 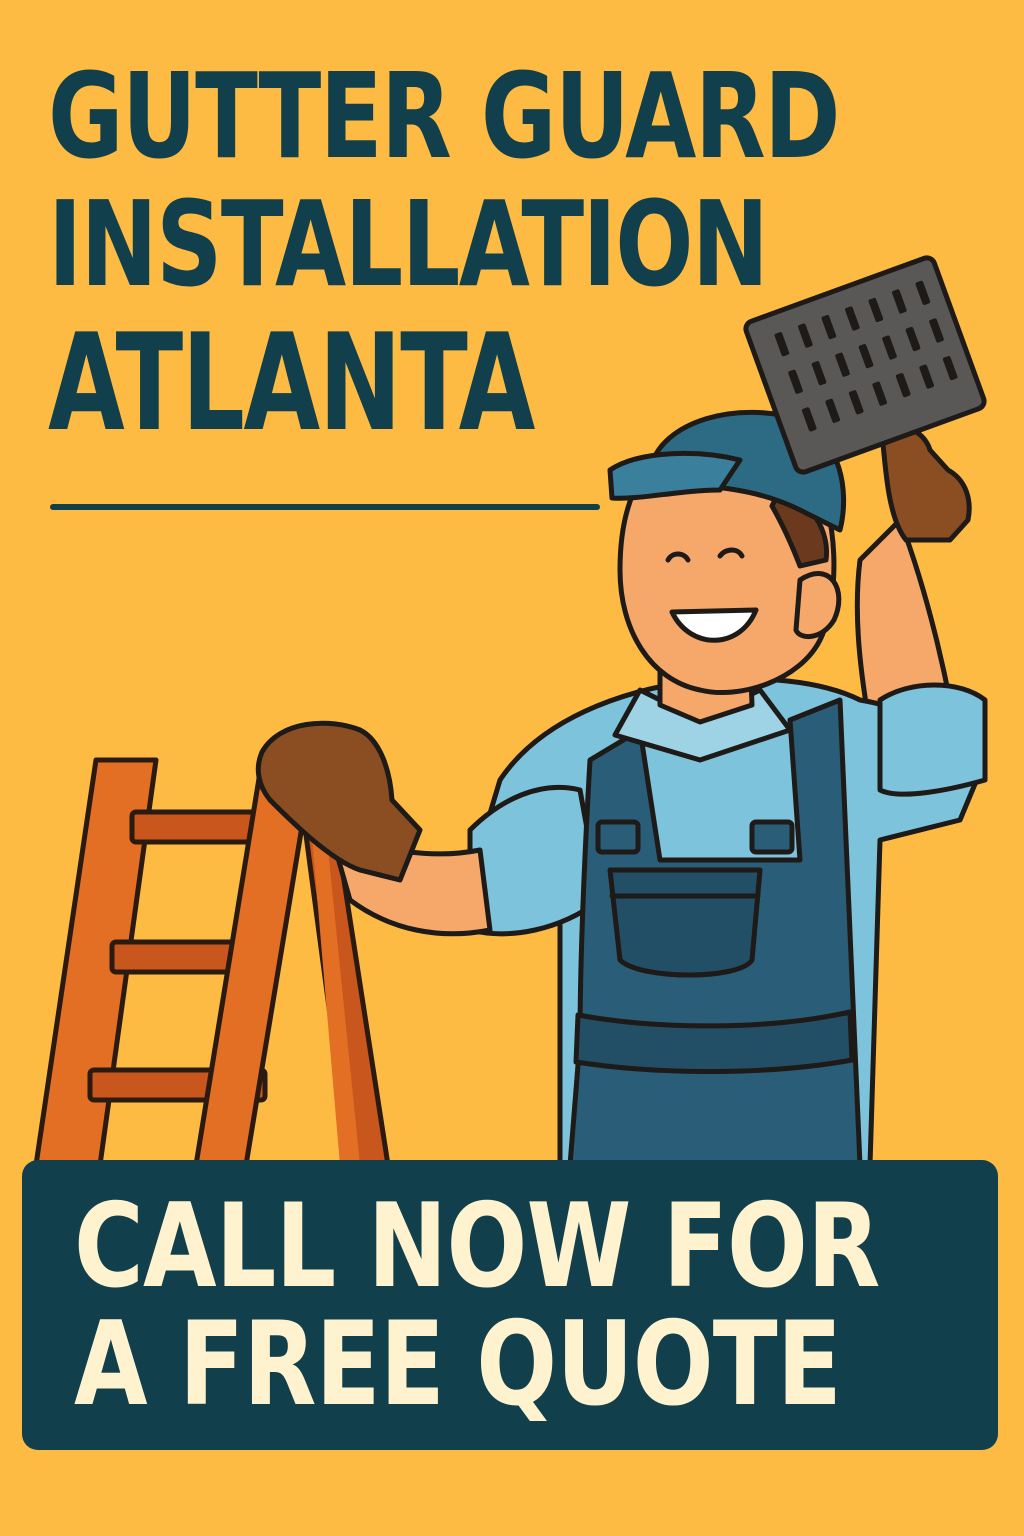 I want to click on cta-line-2: A FREE QUOTE, so click(x=458, y=1364).